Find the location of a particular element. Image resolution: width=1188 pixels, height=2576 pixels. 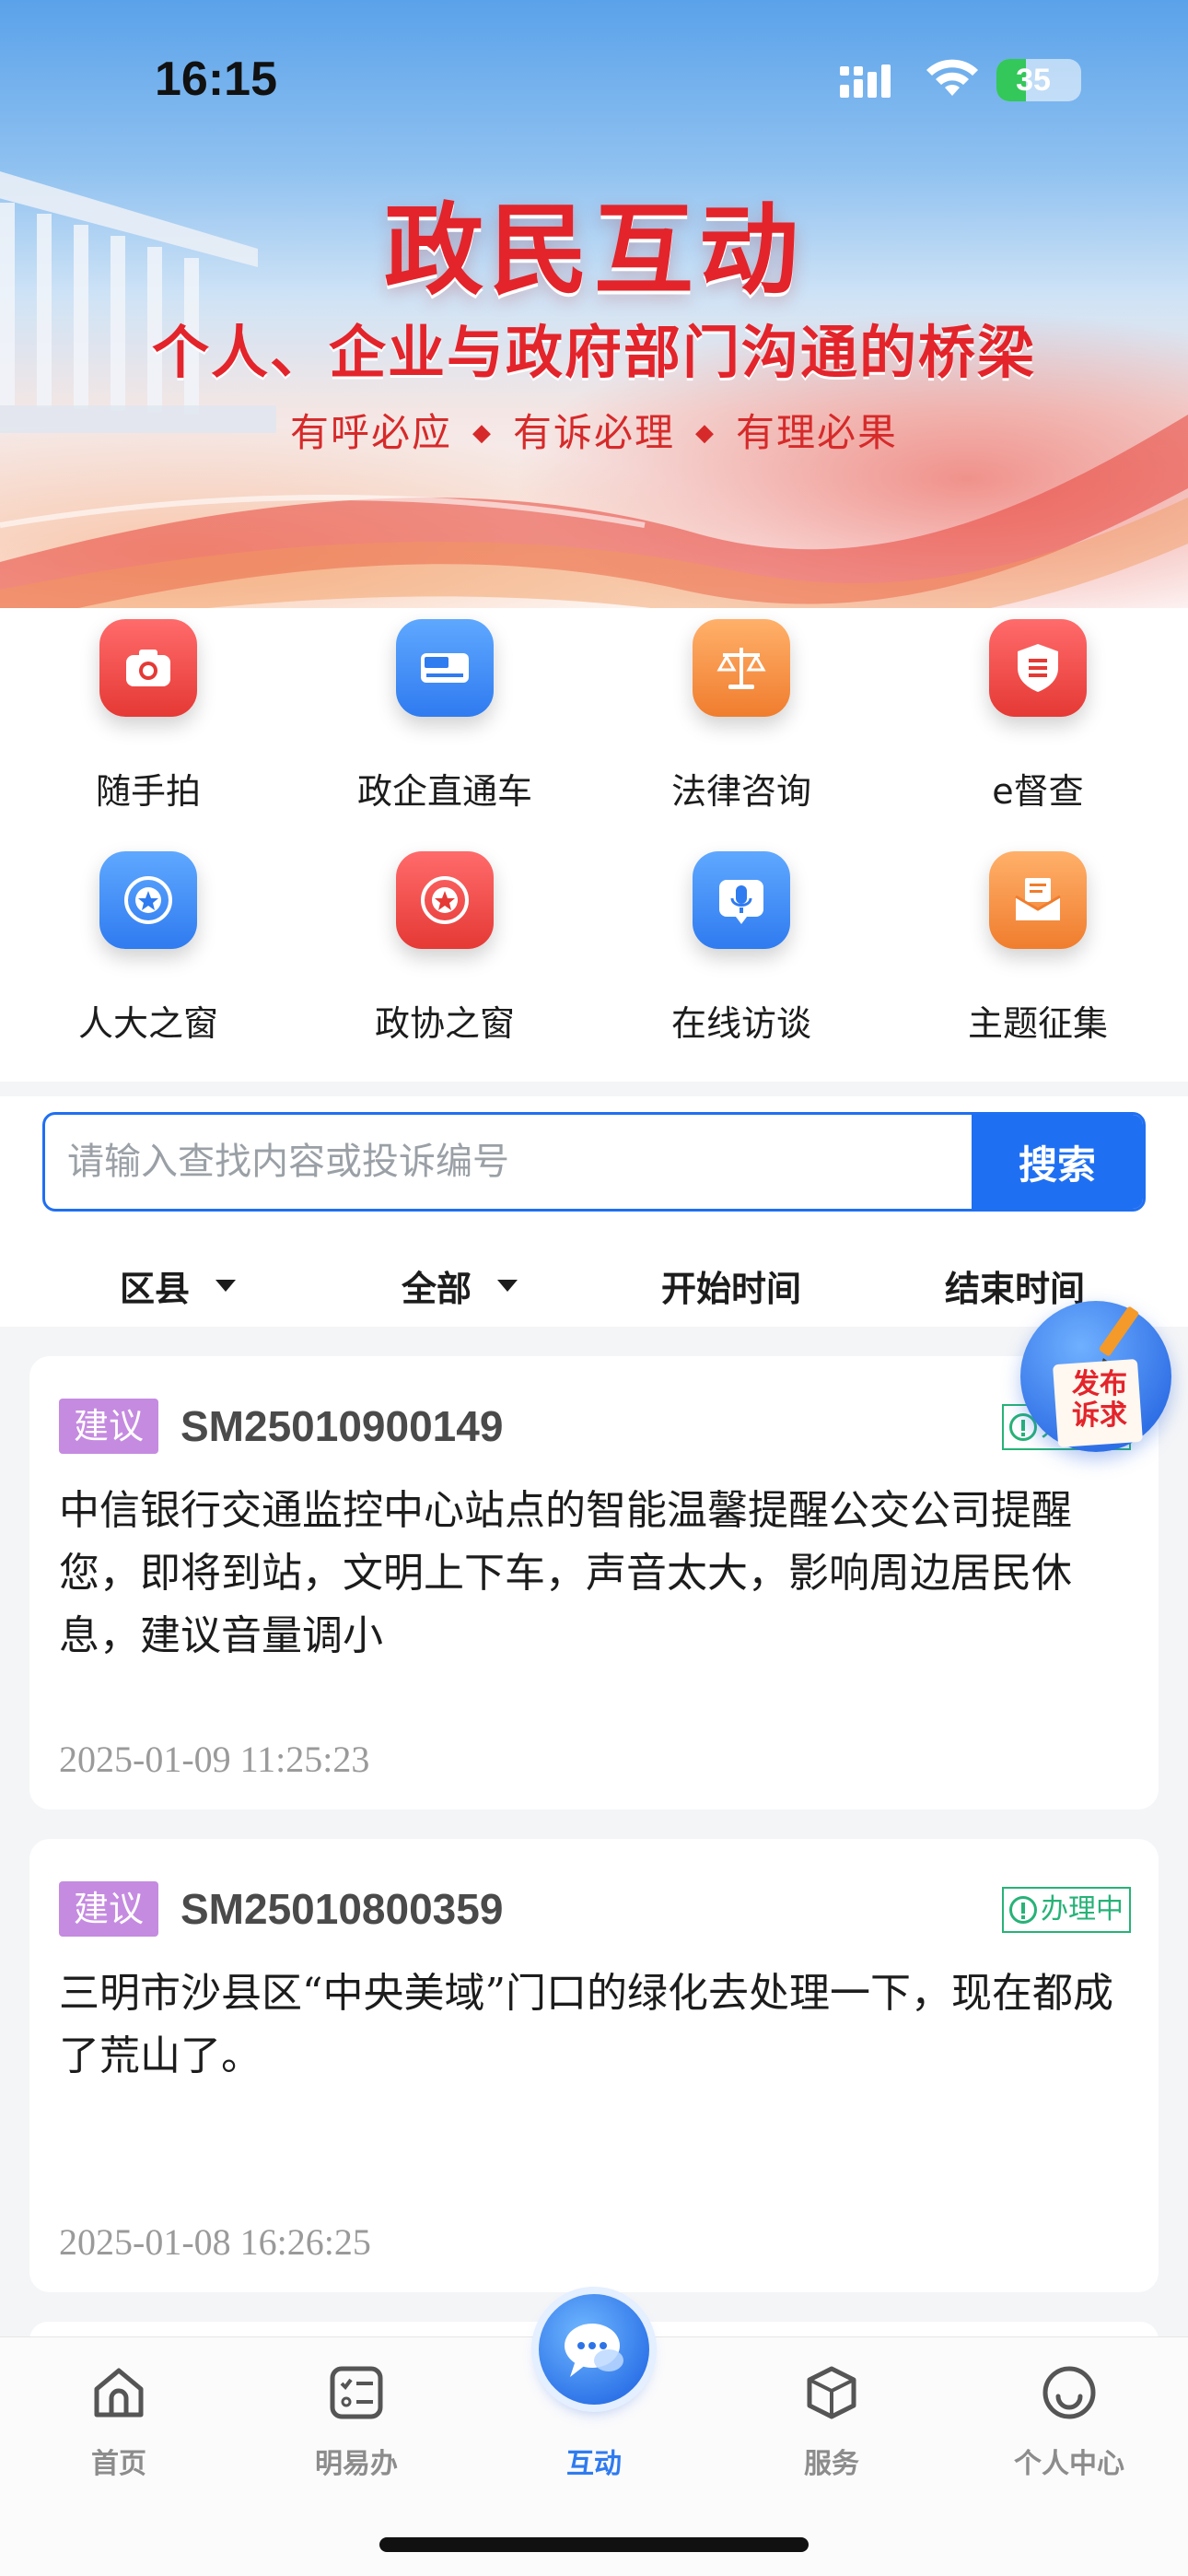

tab-mingyiban: 明易办 is located at coordinates (356, 2429).